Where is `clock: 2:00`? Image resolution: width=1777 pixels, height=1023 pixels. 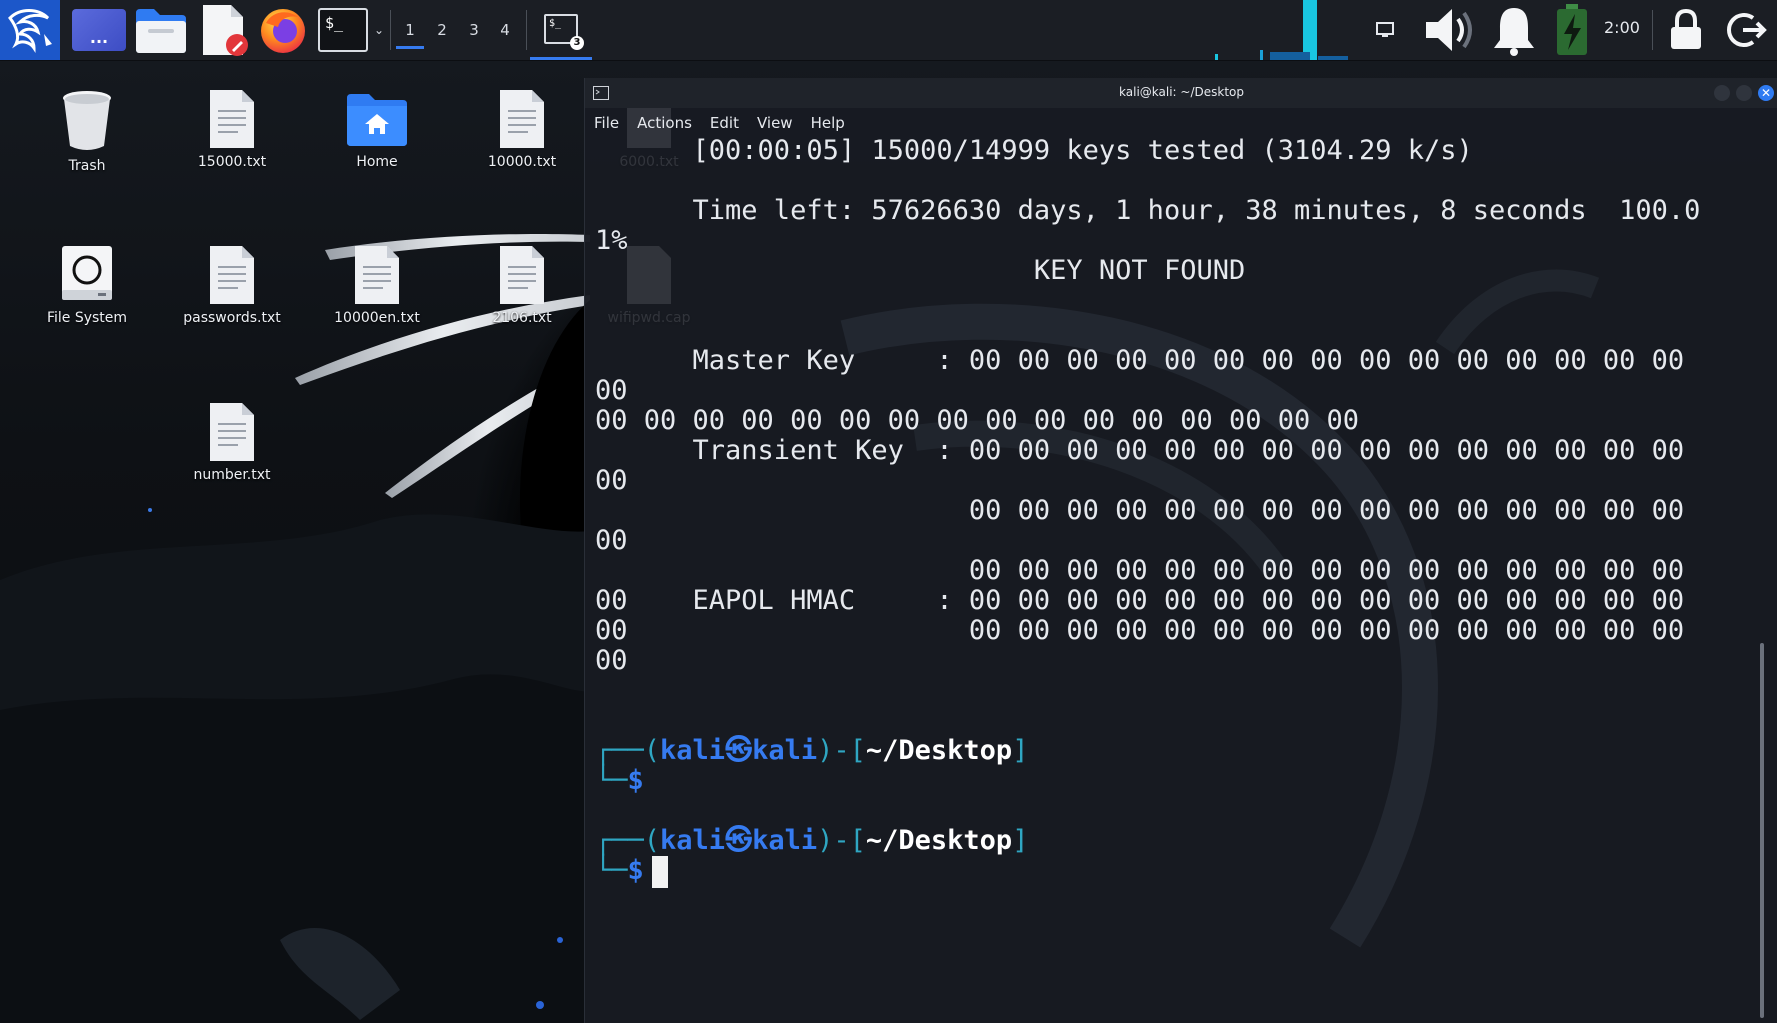
clock: 2:00 is located at coordinates (1622, 27).